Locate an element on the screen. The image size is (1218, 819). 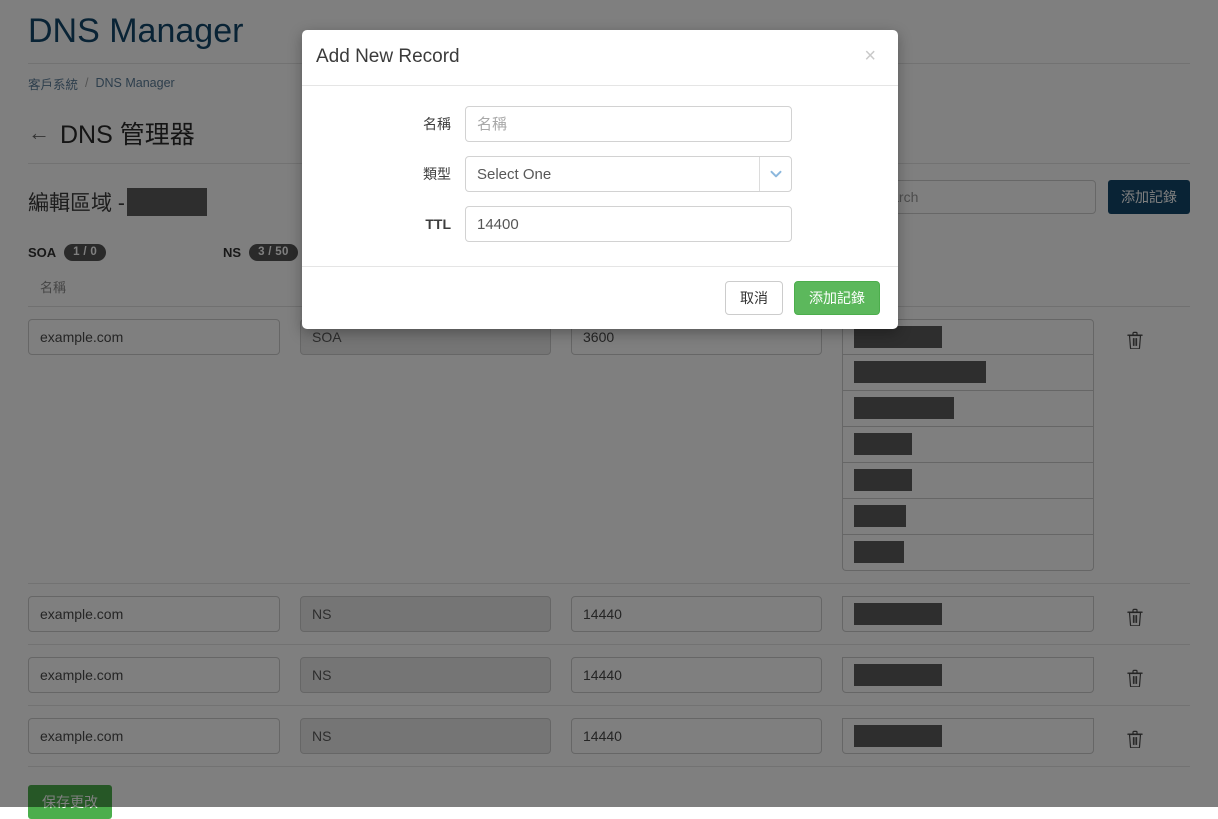
ttl-field-wrap is located at coordinates (628, 224).